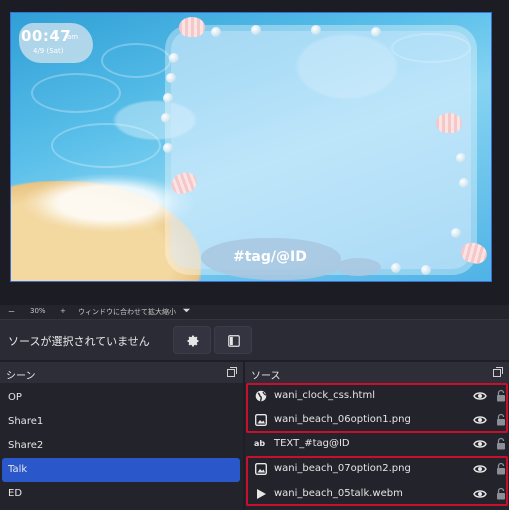 This screenshot has width=509, height=510. What do you see at coordinates (63, 311) in the screenshot?
I see `zoom-in-button: +` at bounding box center [63, 311].